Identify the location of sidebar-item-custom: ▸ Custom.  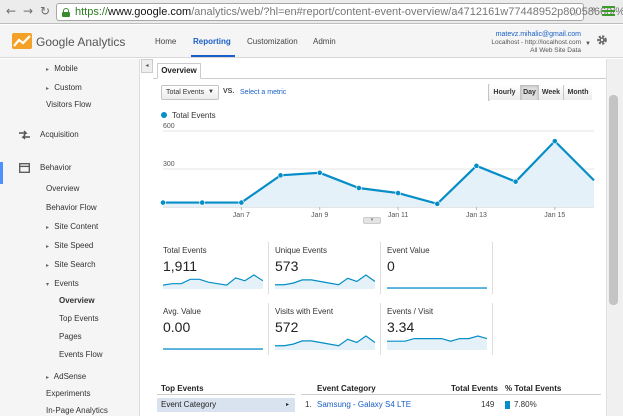
(70, 88).